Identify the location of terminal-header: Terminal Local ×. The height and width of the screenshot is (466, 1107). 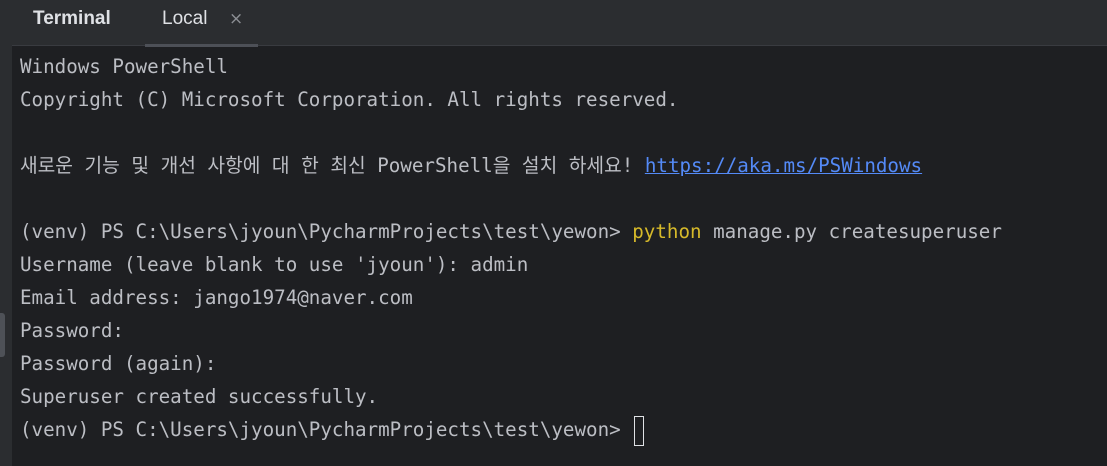
(559, 23).